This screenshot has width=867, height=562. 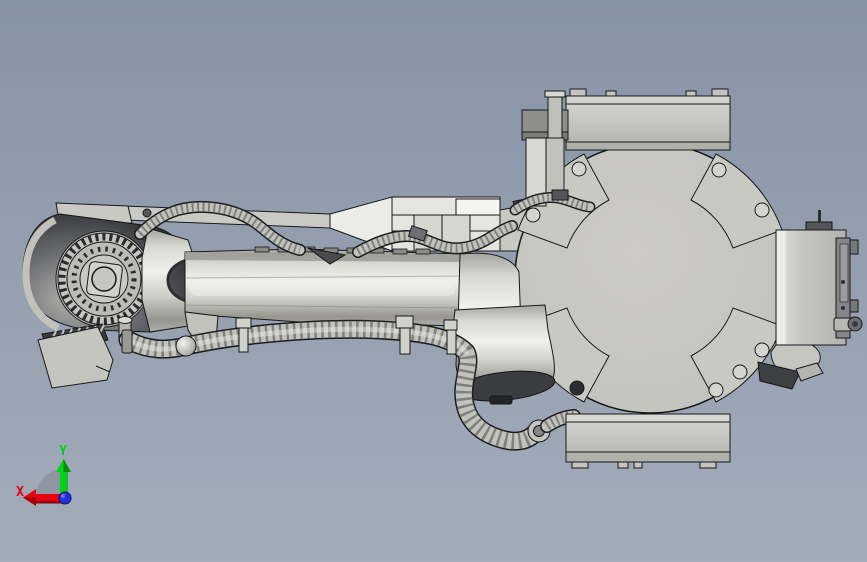 What do you see at coordinates (501, 400) in the screenshot?
I see `cone-port` at bounding box center [501, 400].